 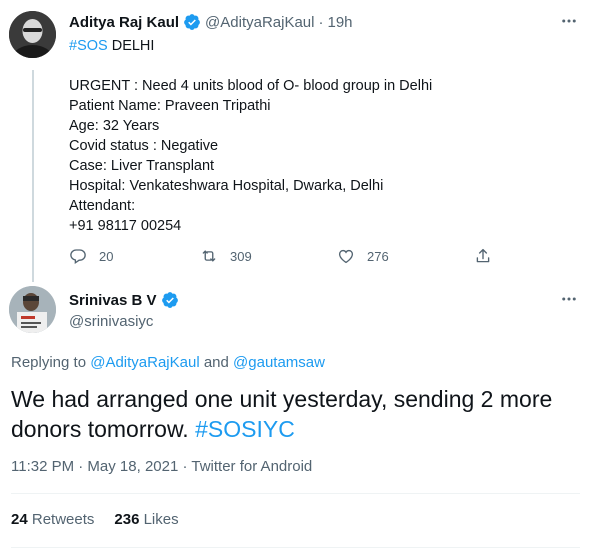 What do you see at coordinates (144, 362) in the screenshot?
I see `mention-link: @AdityaRajKaul` at bounding box center [144, 362].